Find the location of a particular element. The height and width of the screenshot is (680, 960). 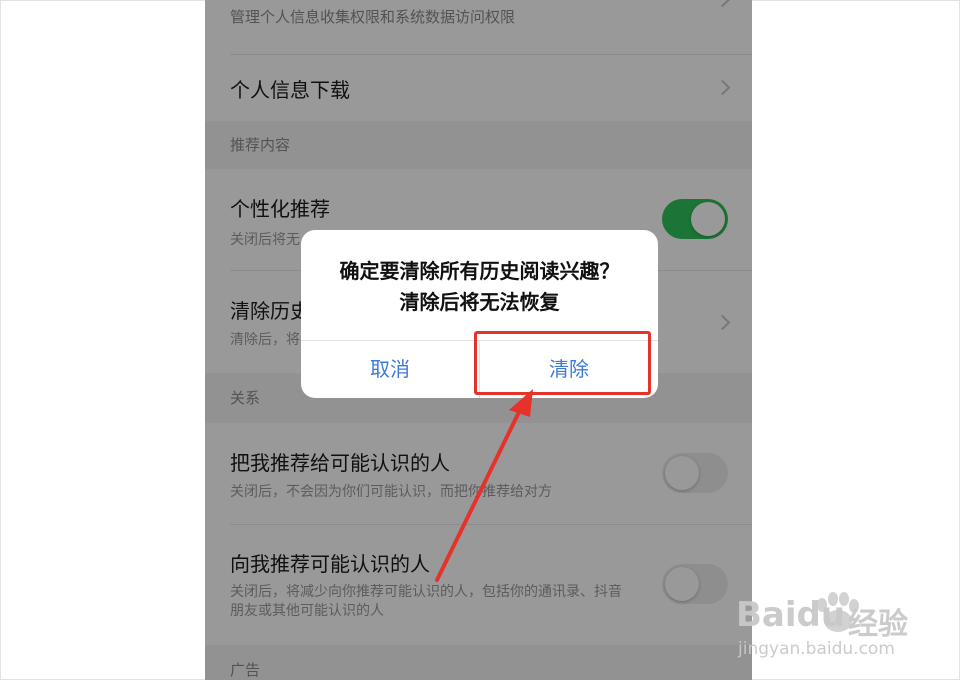

watermark-brand: Baidu is located at coordinates (791, 615).